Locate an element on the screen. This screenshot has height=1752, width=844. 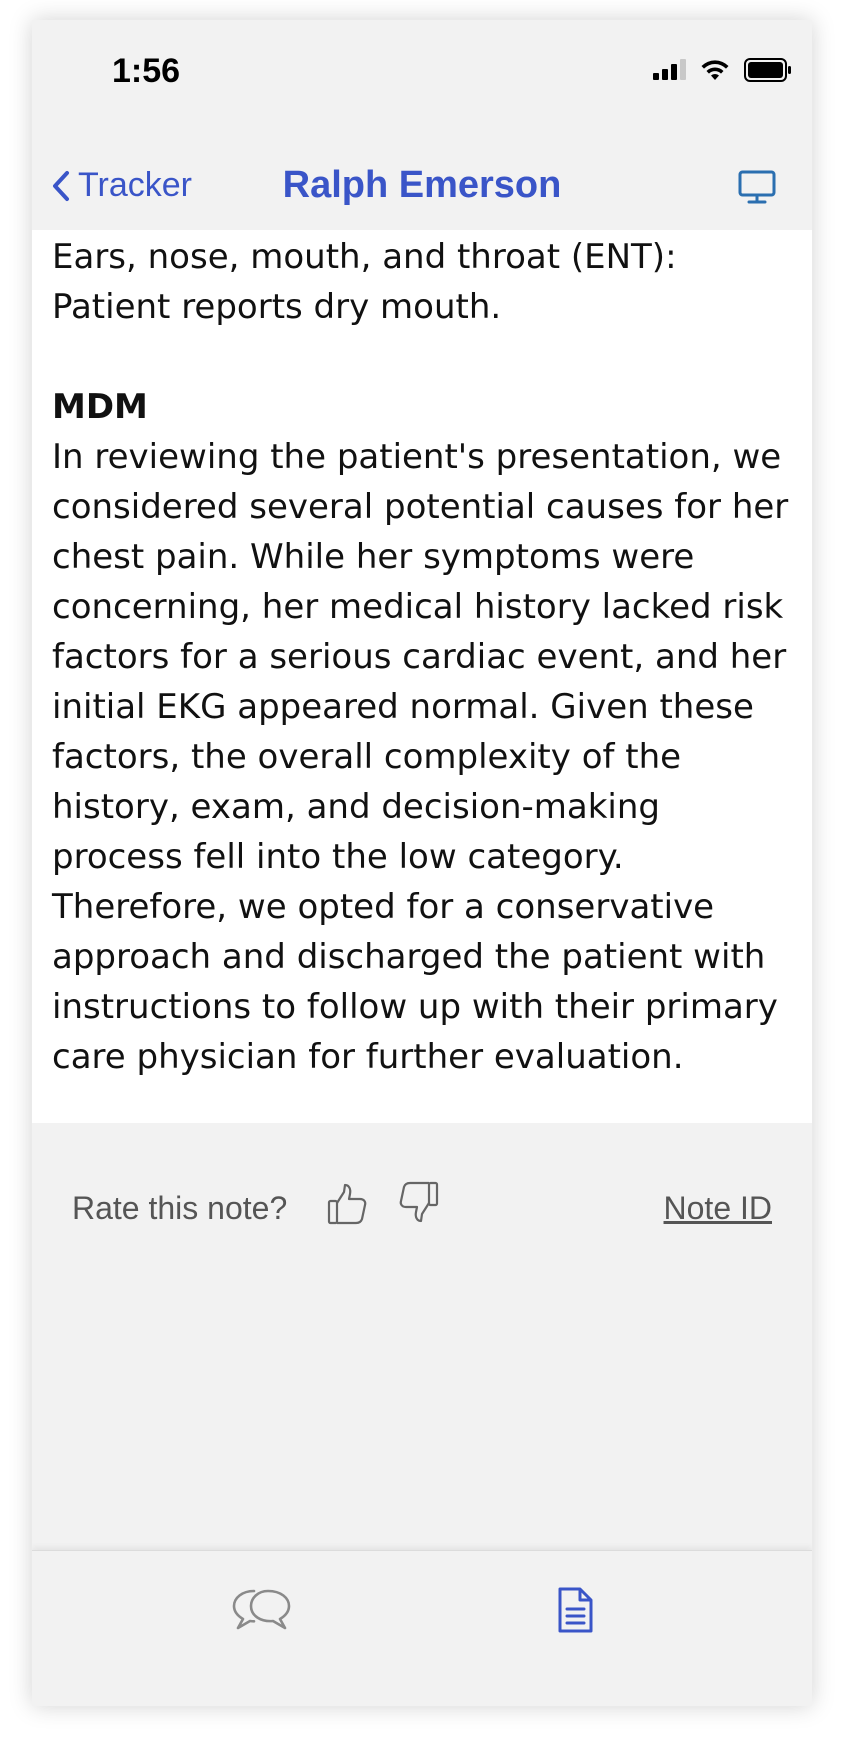
status-time: 1:56 is located at coordinates (146, 71).